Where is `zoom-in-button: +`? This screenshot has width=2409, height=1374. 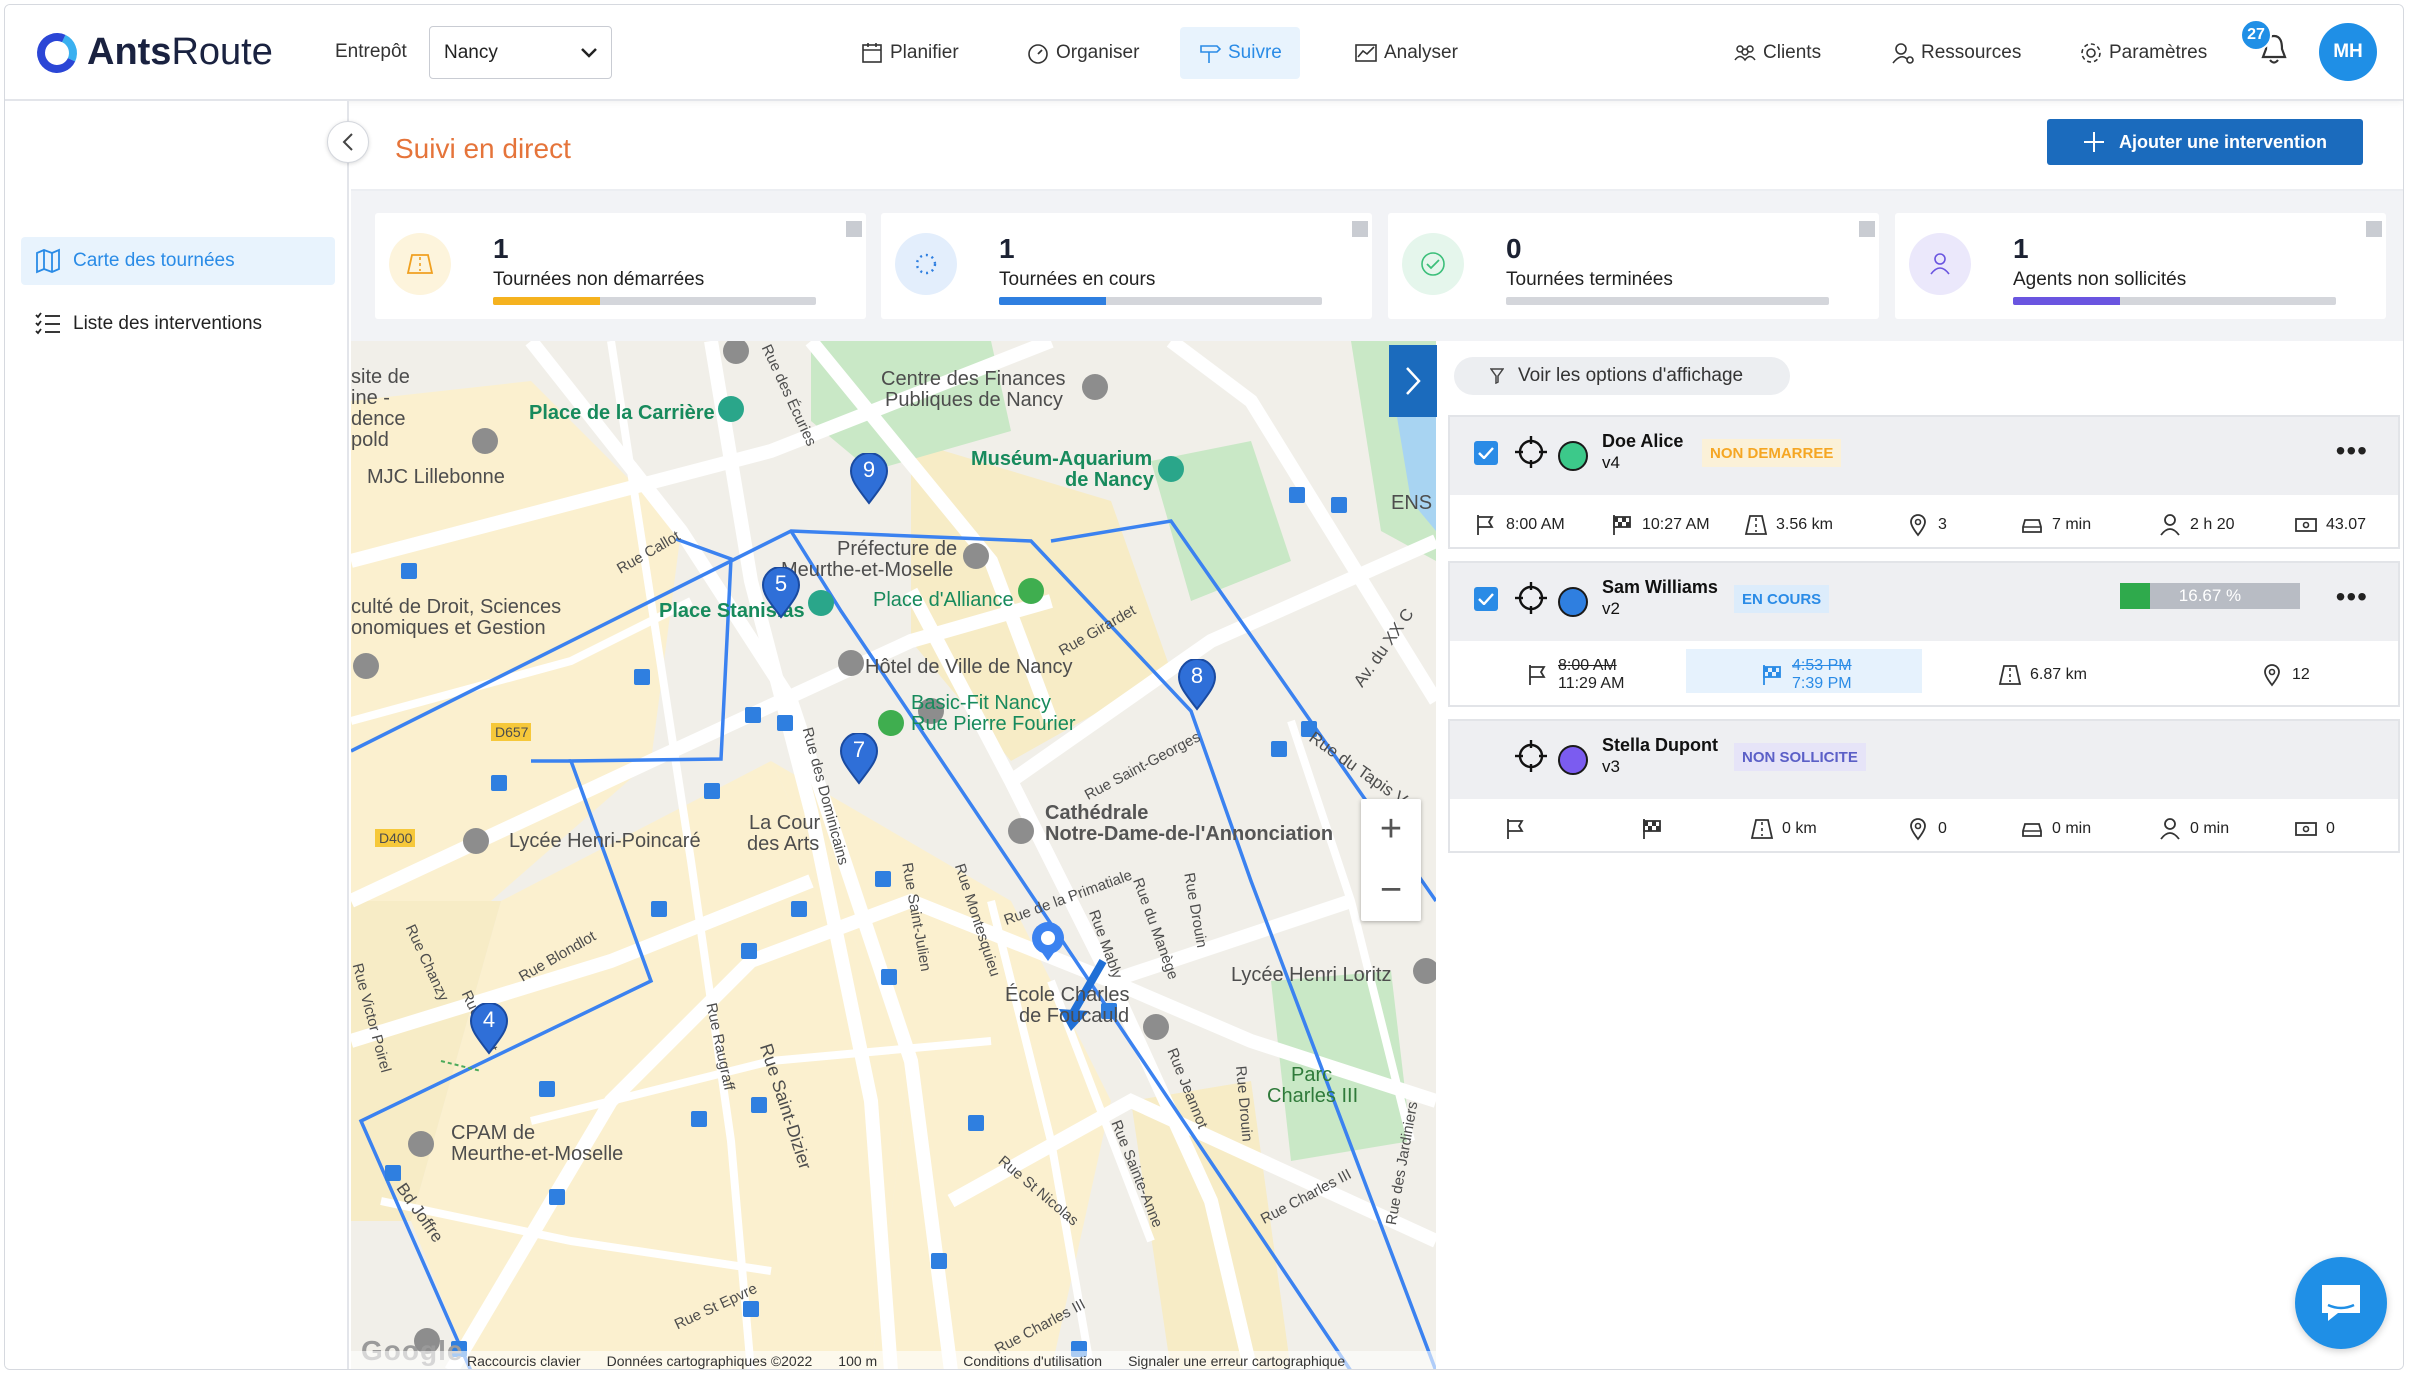
zoom-in-button: + is located at coordinates (1391, 829).